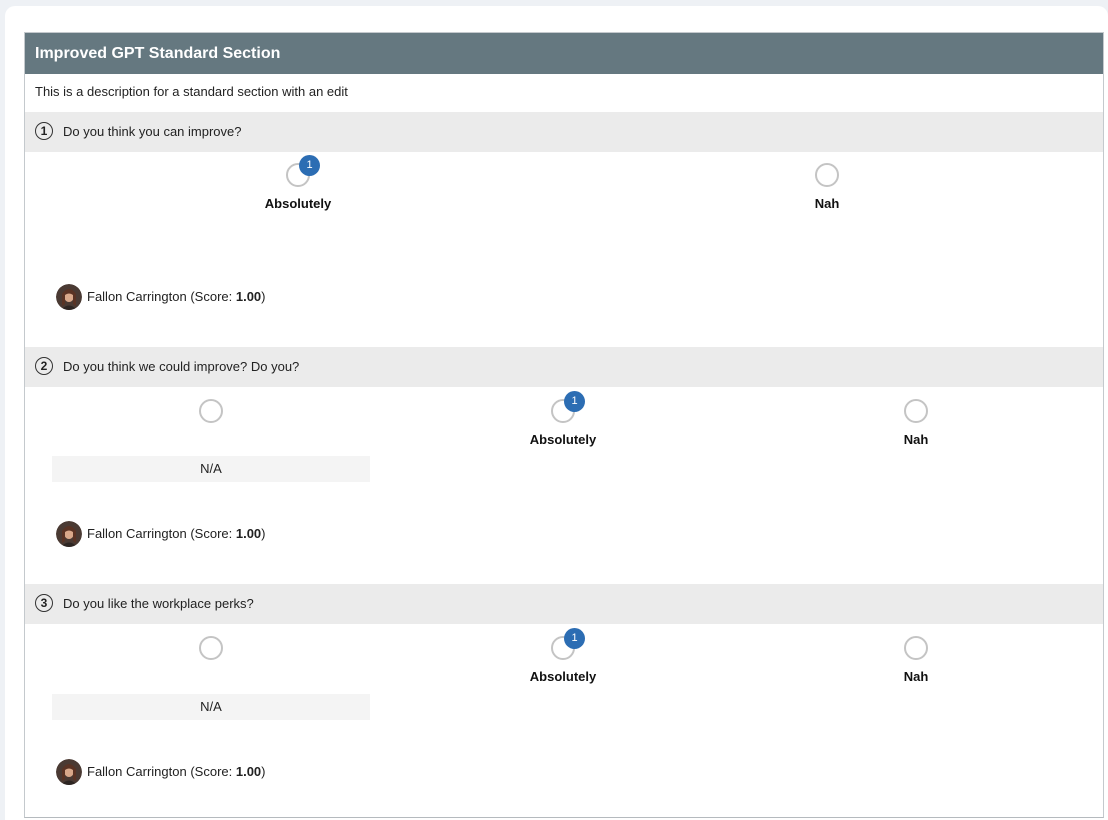  I want to click on question-number-icon: 2, so click(44, 366).